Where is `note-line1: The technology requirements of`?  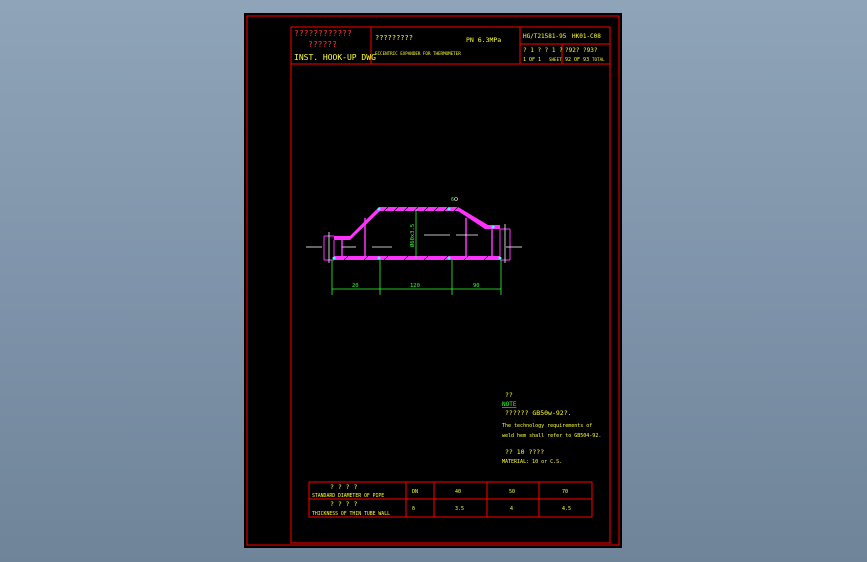 note-line1: The technology requirements of is located at coordinates (547, 426).